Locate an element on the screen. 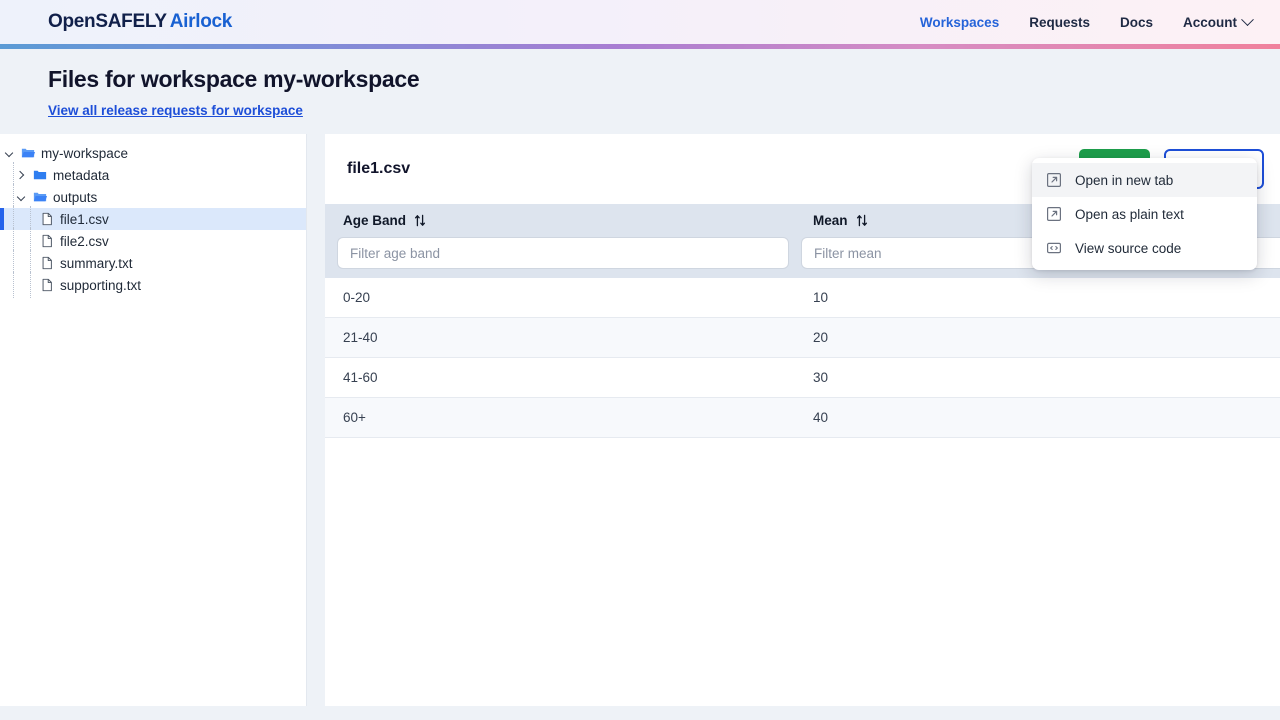 The width and height of the screenshot is (1280, 720). page-title: Files for workspace my-workspace is located at coordinates (234, 79).